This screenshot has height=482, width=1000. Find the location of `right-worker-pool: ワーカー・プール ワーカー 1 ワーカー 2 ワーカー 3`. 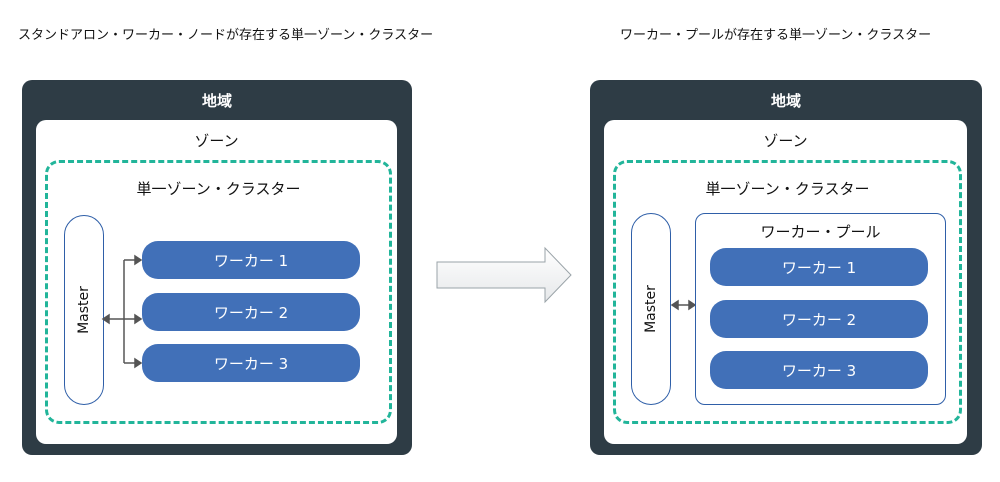

right-worker-pool: ワーカー・プール ワーカー 1 ワーカー 2 ワーカー 3 is located at coordinates (820, 309).